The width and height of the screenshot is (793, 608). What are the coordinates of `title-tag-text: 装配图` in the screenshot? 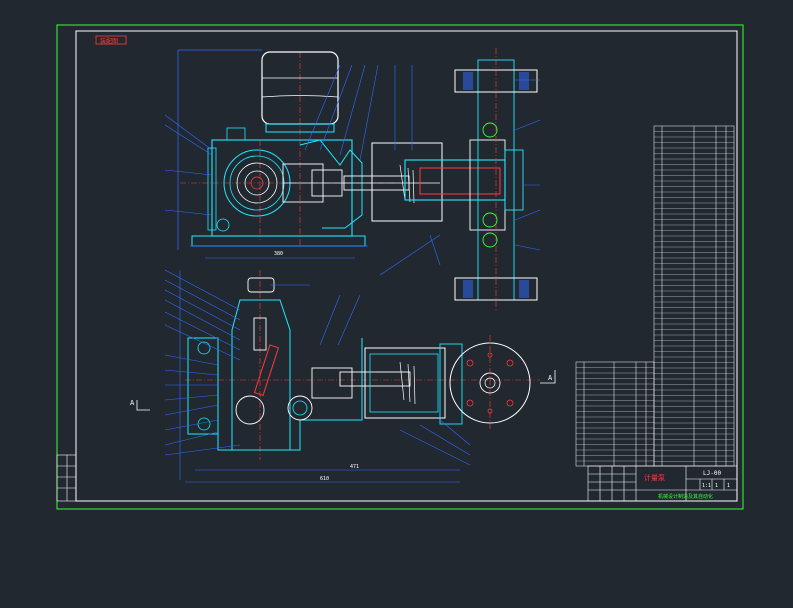 It's located at (109, 41).